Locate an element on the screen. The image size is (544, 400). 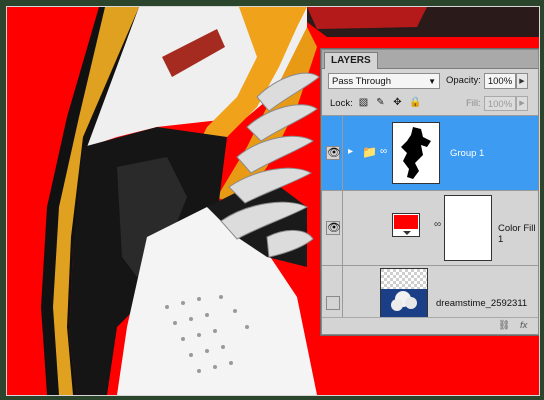
lock-all-icon: 🔒 is located at coordinates (415, 102).